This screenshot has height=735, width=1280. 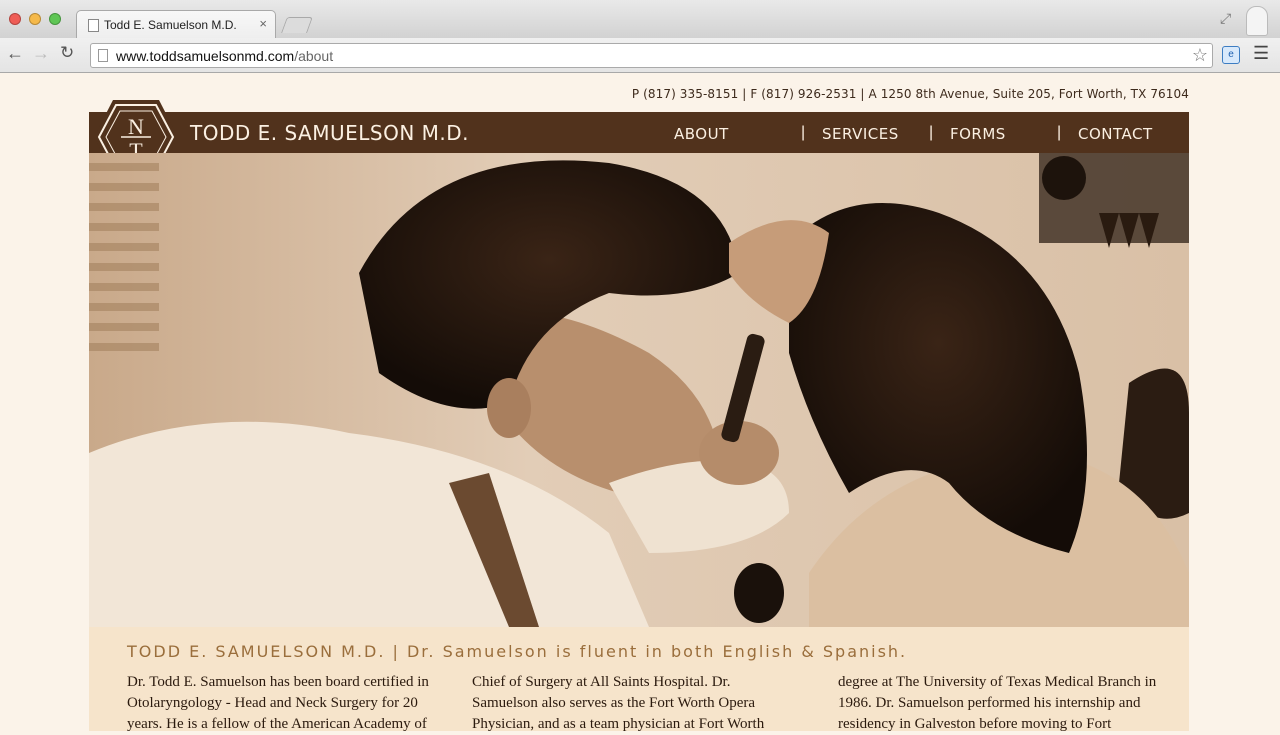 I want to click on fullscreen-icon: ⤢, so click(x=1225, y=18).